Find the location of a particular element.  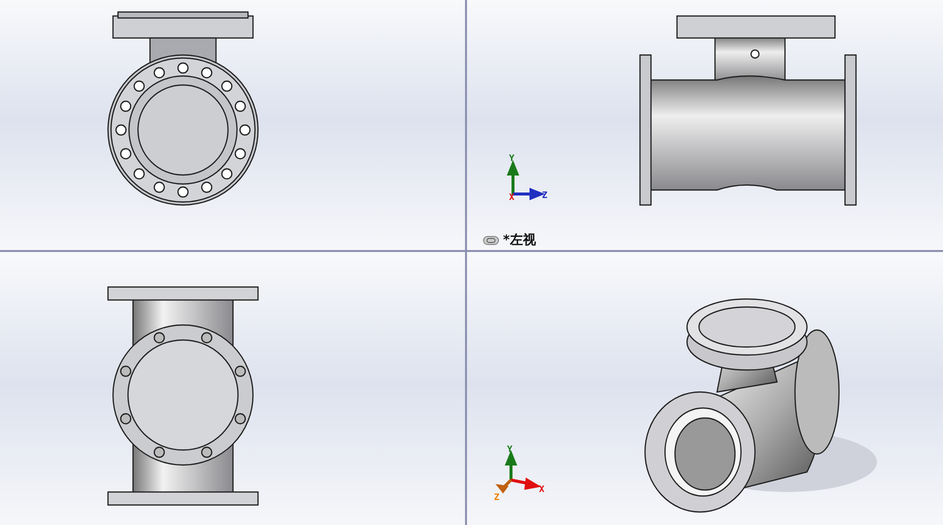

view-name: *左视 is located at coordinates (519, 240).